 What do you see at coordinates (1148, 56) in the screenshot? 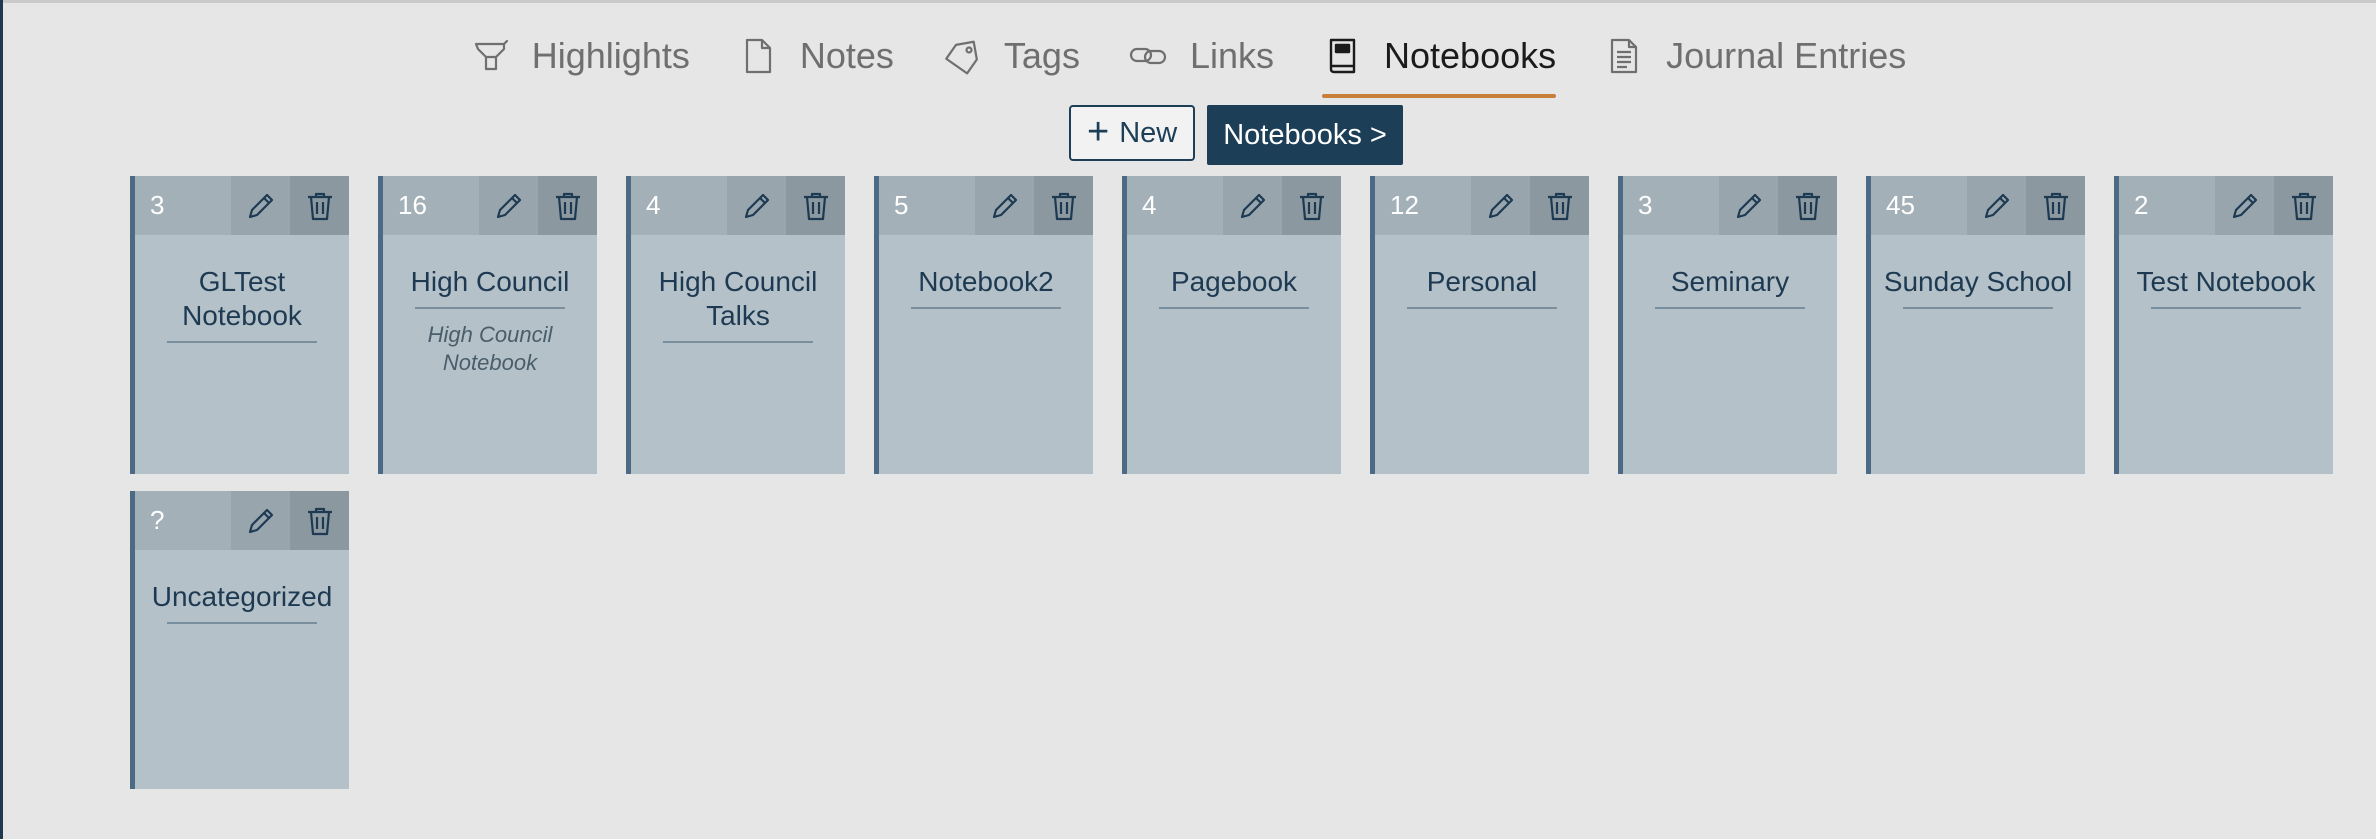
I see `link-icon` at bounding box center [1148, 56].